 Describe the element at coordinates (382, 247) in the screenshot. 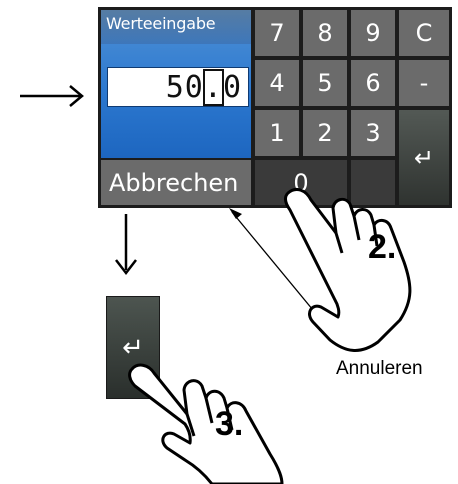

I see `step-2-label: 2.` at that location.